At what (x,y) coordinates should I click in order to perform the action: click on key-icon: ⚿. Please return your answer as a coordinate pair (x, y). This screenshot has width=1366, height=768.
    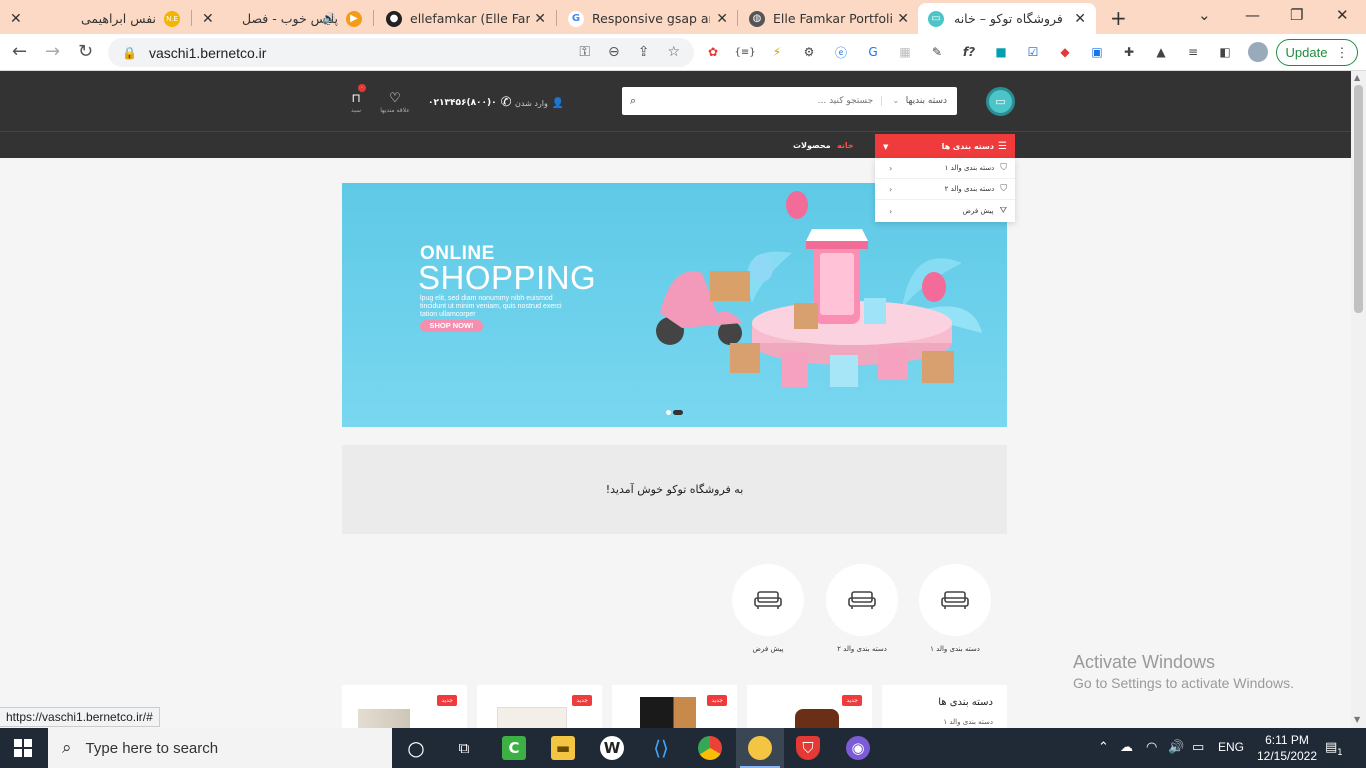
    Looking at the image, I should click on (584, 52).